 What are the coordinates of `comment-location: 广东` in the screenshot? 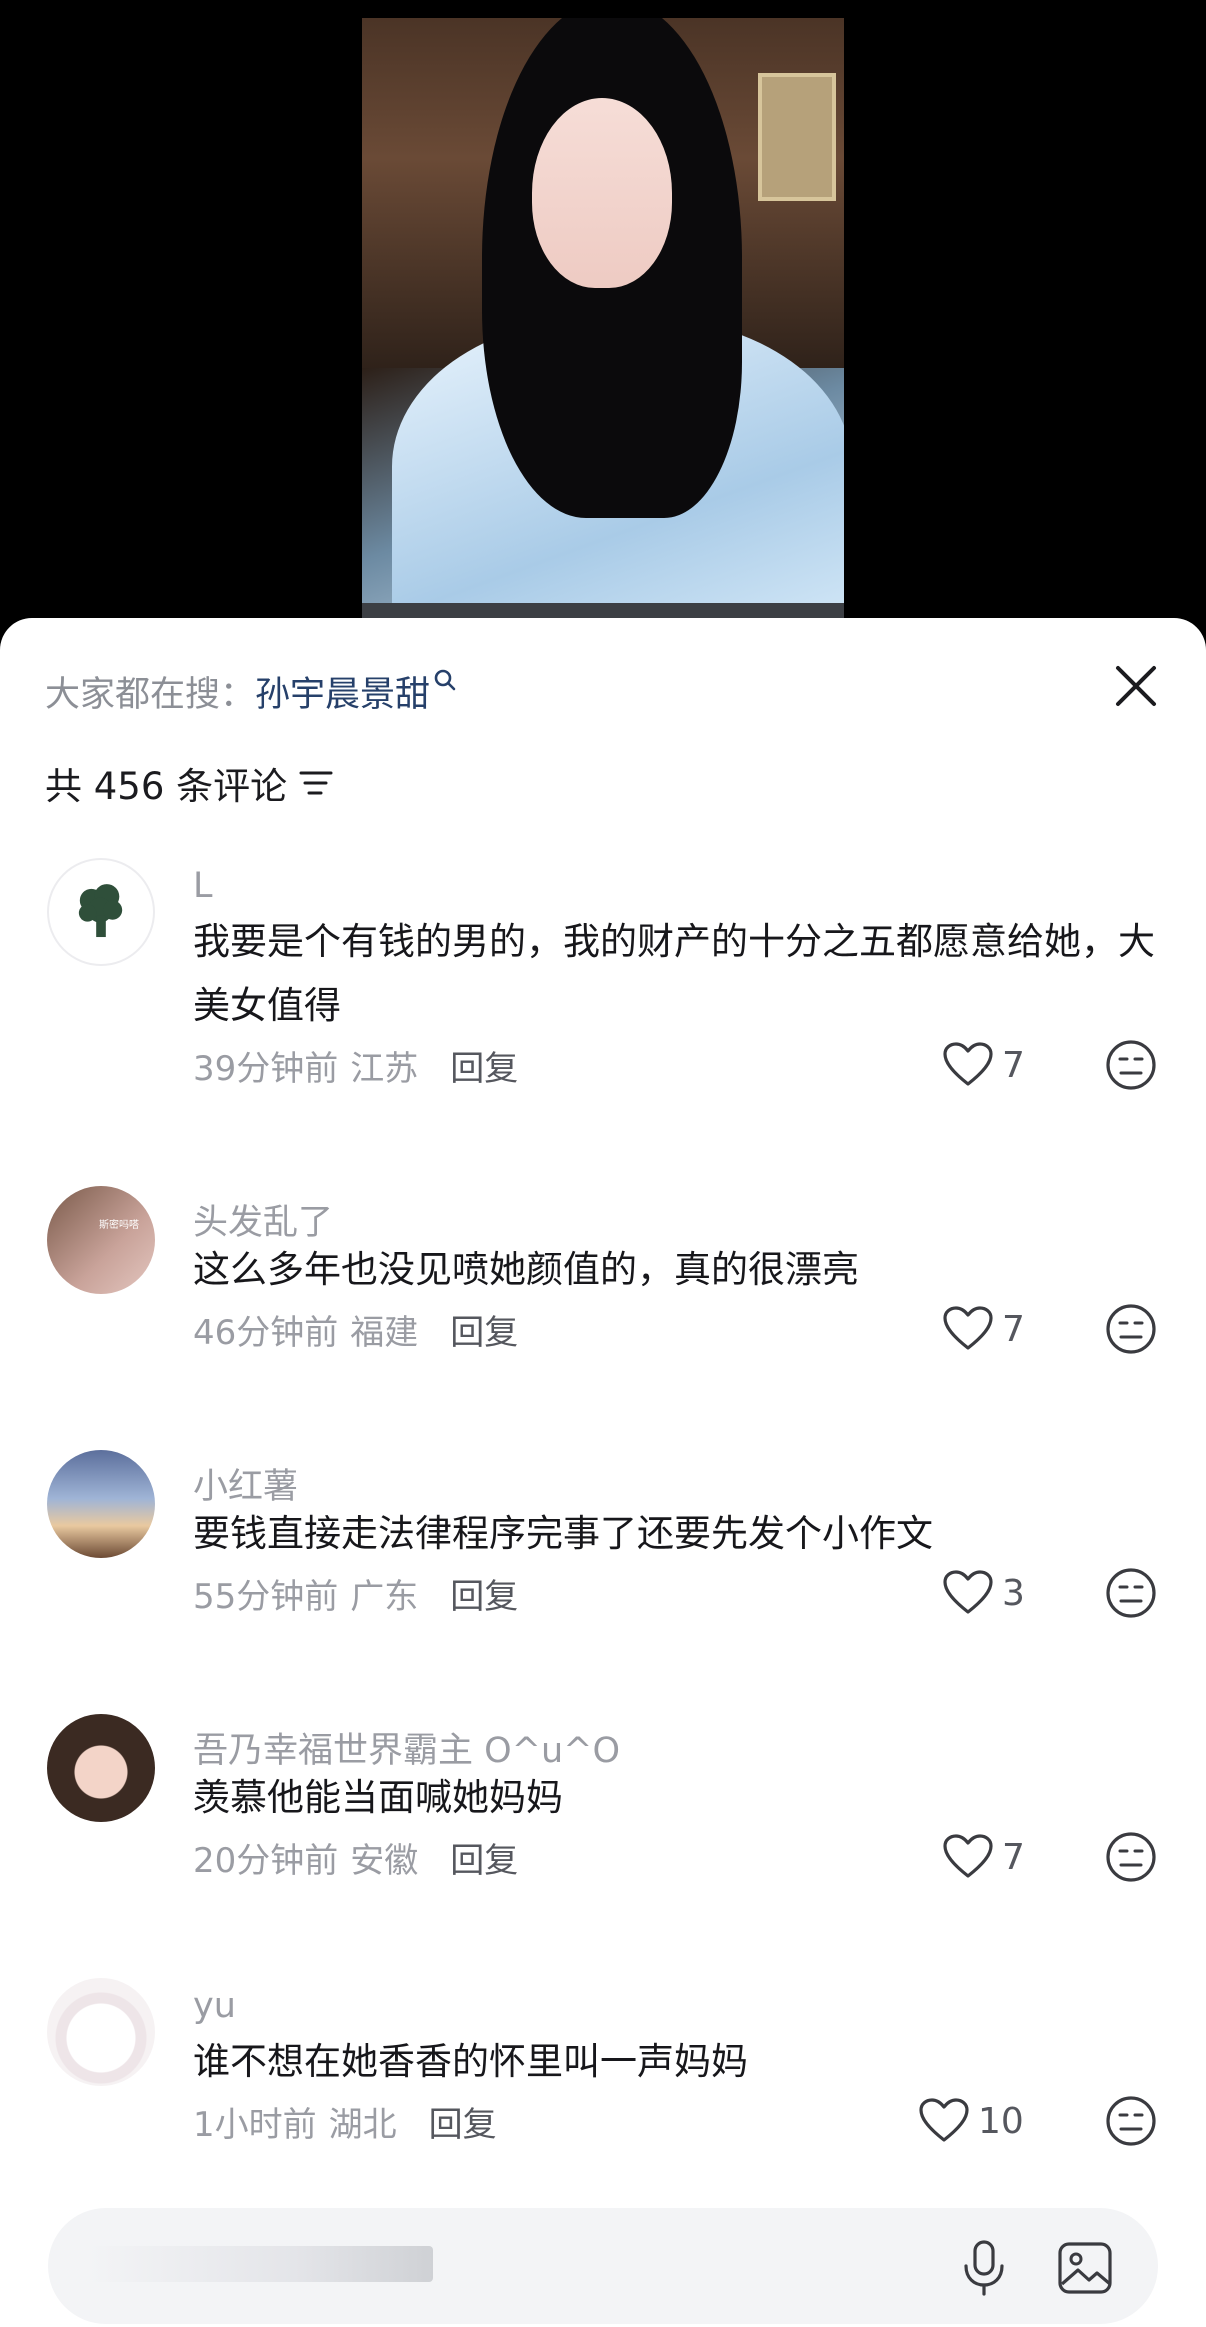 It's located at (384, 1596).